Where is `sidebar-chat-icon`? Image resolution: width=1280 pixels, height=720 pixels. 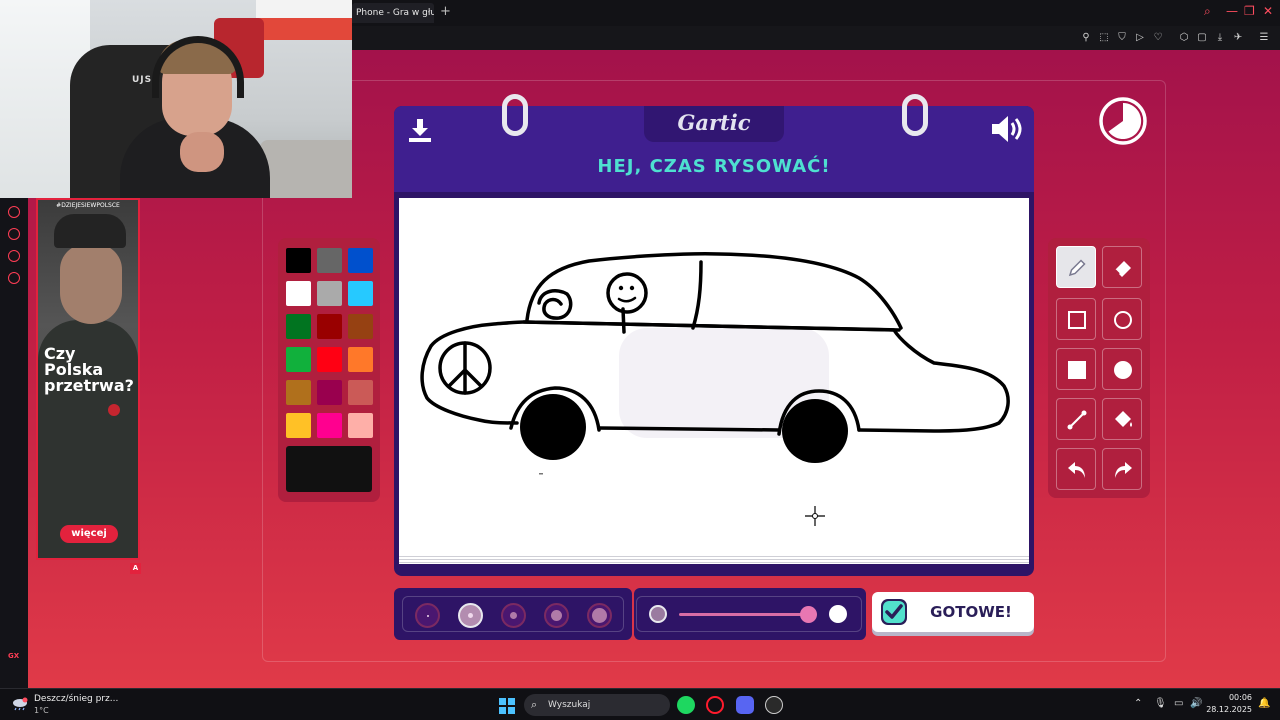 sidebar-chat-icon is located at coordinates (14, 256).